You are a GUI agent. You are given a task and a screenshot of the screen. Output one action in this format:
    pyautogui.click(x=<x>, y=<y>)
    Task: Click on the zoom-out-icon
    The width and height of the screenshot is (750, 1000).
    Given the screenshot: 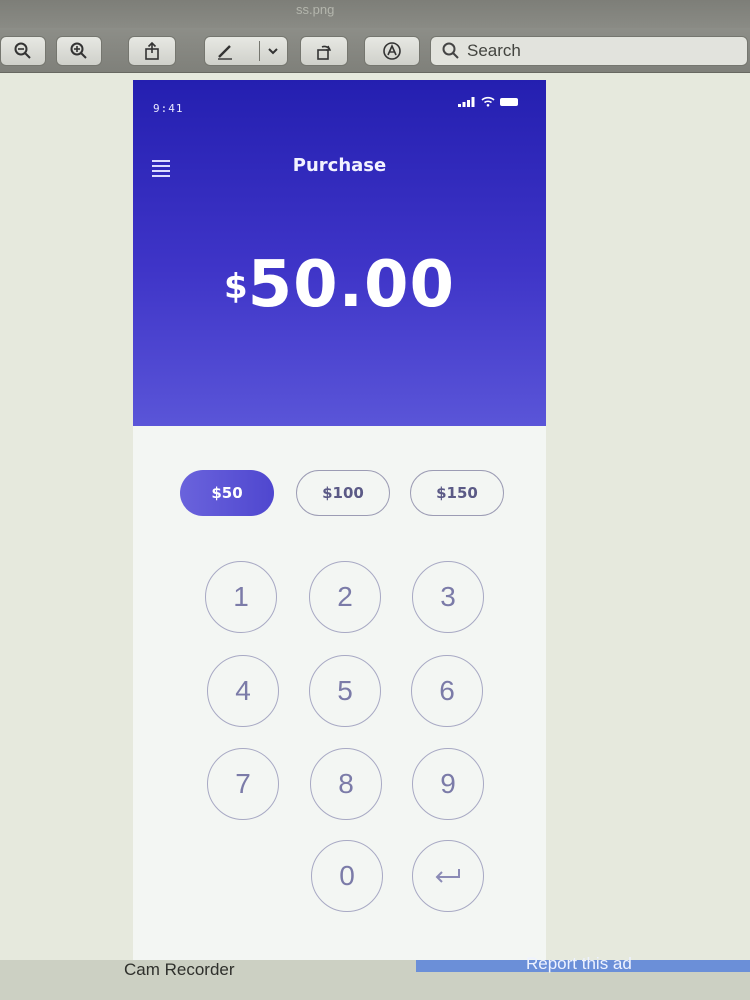 What is the action you would take?
    pyautogui.click(x=22, y=50)
    